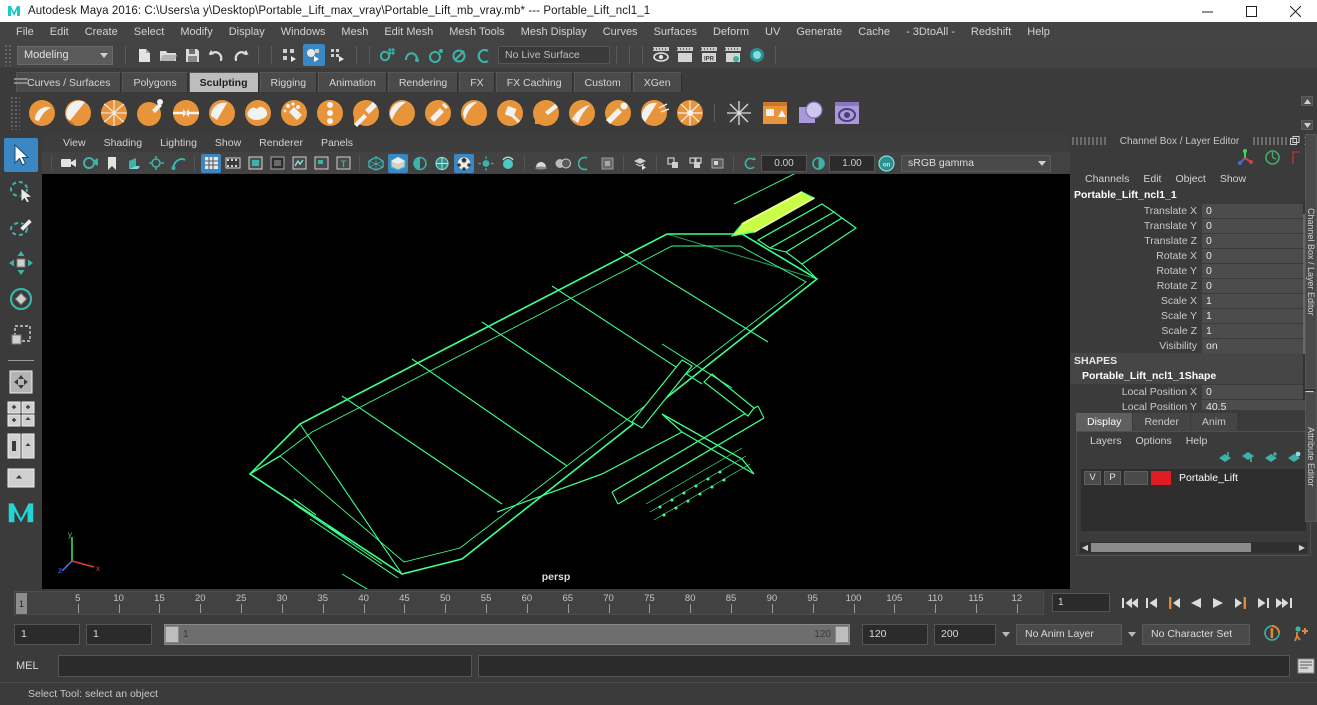  Describe the element at coordinates (1196, 603) in the screenshot. I see `play-backwards-icon` at that location.